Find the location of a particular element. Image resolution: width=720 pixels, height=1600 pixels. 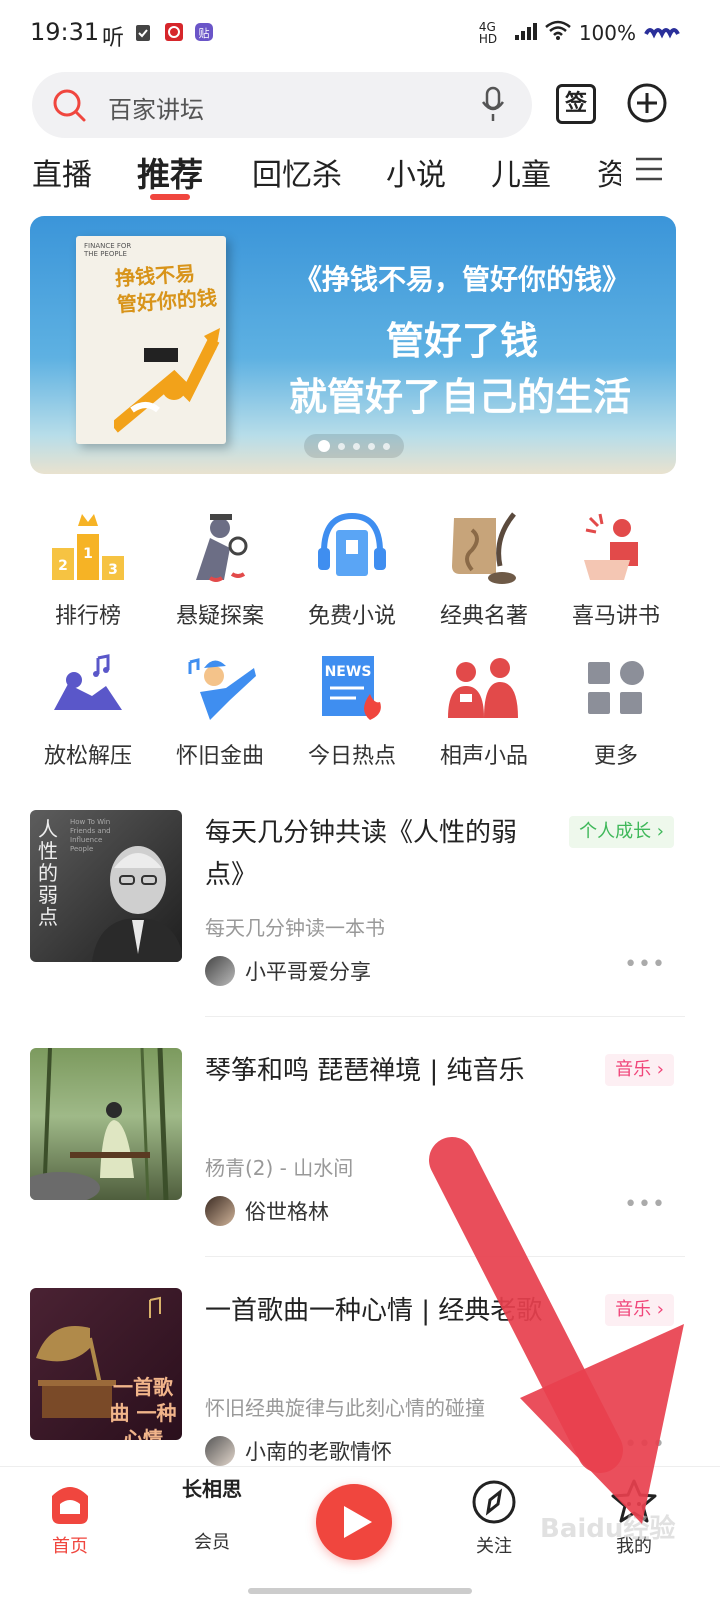

relax-music-icon is located at coordinates (88, 688).